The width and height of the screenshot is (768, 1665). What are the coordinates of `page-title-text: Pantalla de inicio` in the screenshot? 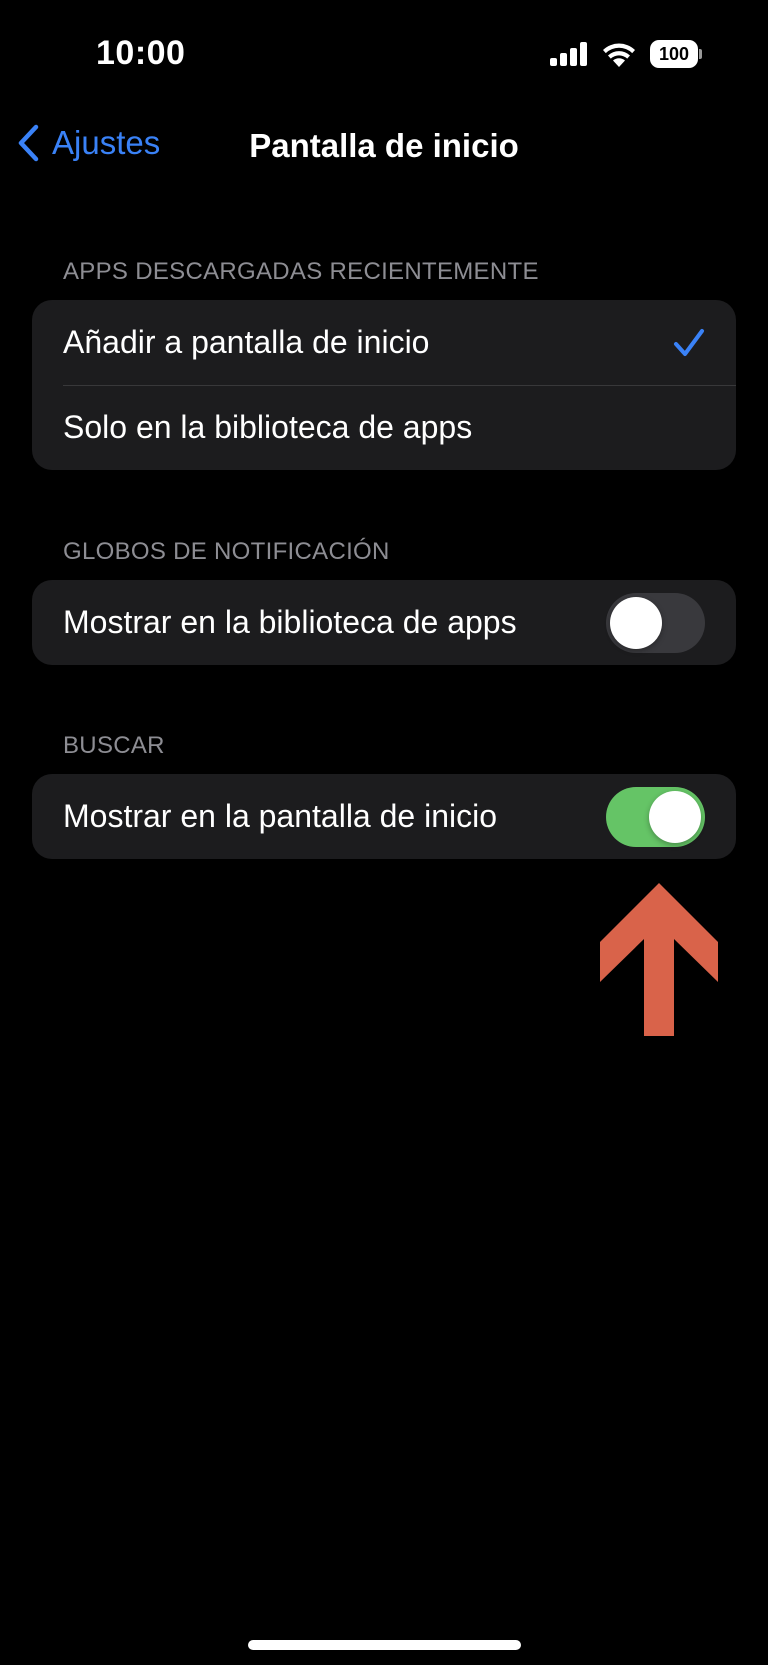 It's located at (384, 145).